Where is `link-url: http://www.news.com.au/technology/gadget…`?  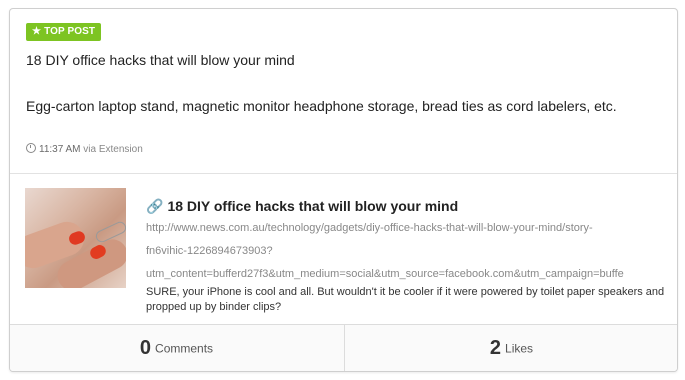 link-url: http://www.news.com.au/technology/gadget… is located at coordinates (406, 251).